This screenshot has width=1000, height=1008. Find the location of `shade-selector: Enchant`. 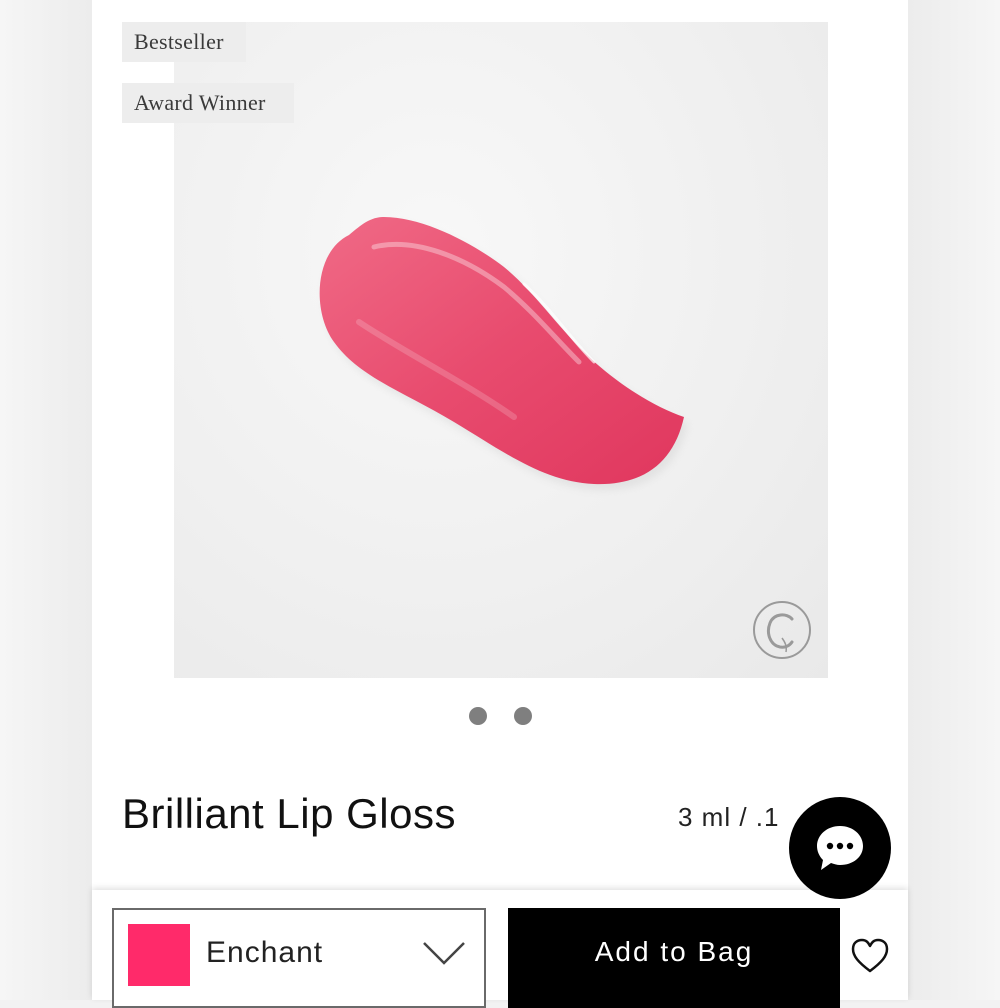

shade-selector: Enchant is located at coordinates (299, 958).